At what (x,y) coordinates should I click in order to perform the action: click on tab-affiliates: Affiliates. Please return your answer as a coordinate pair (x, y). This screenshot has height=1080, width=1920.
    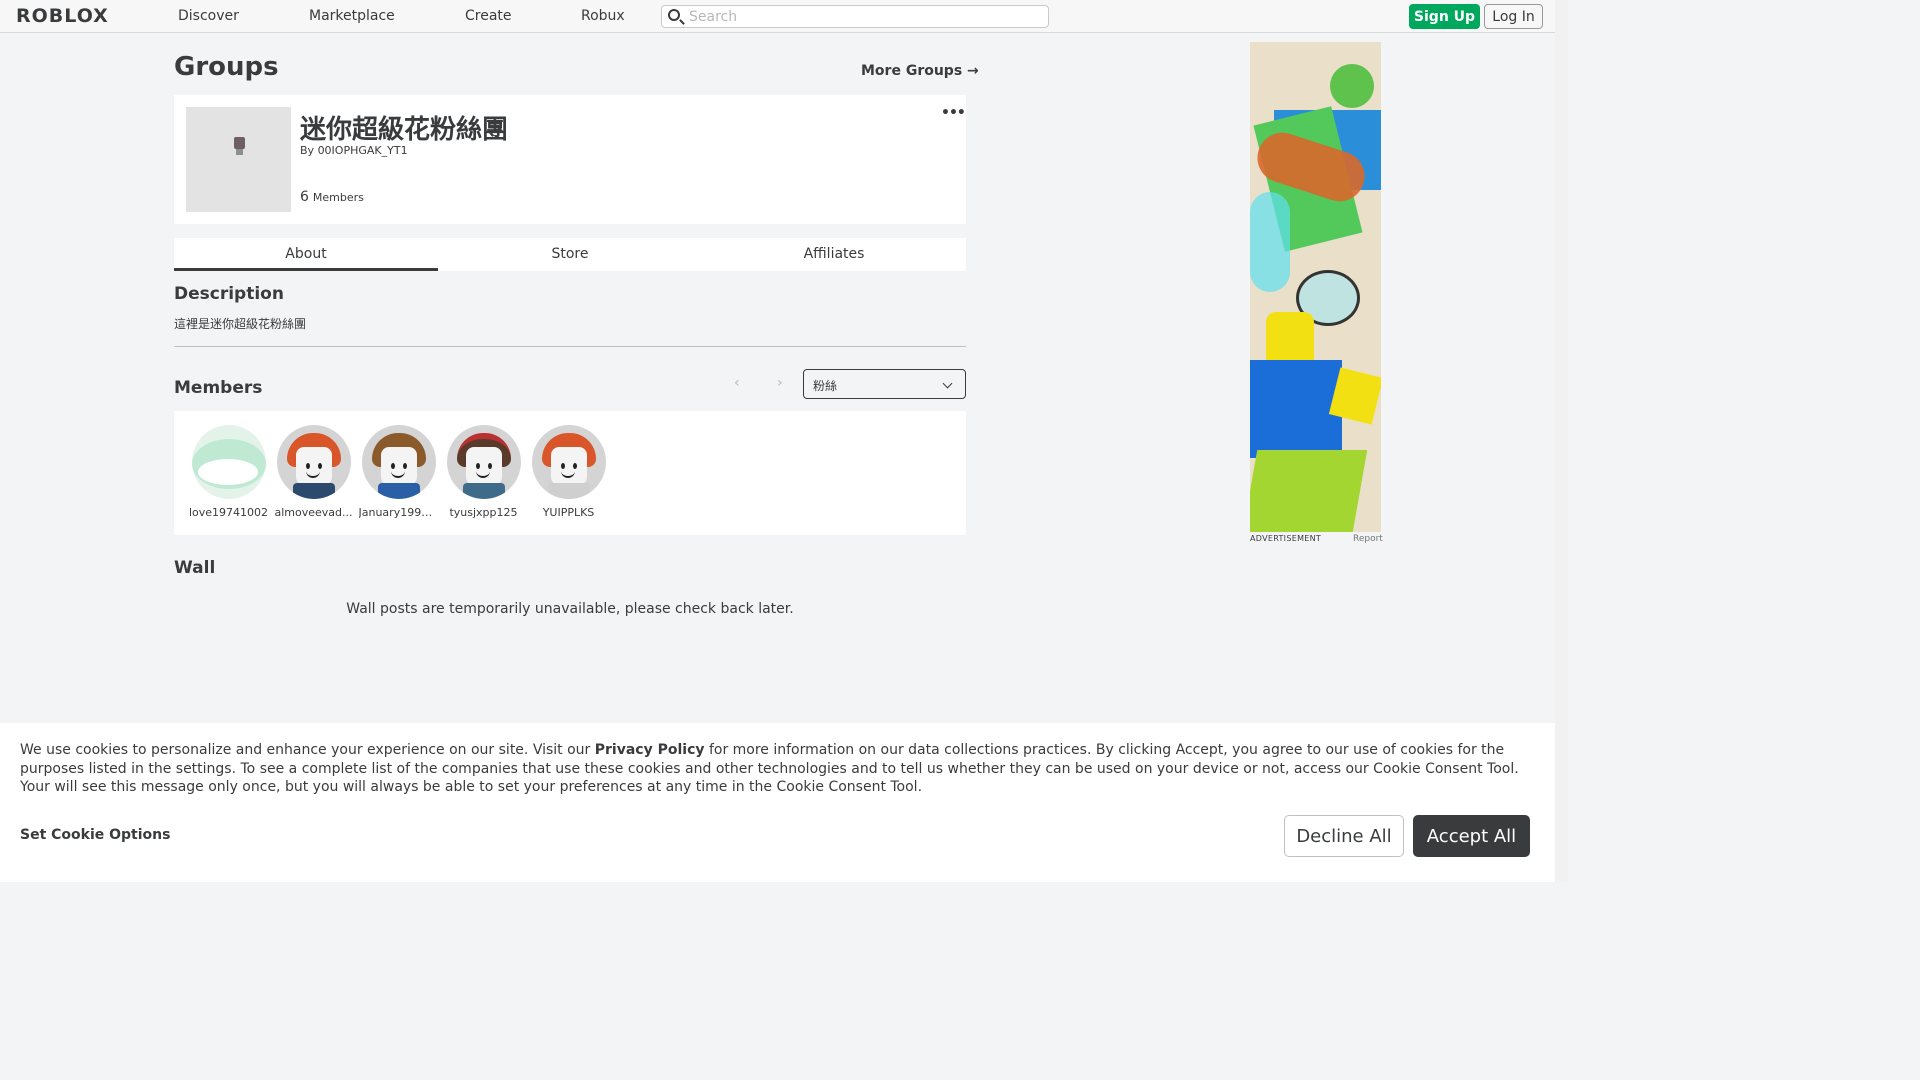
    Looking at the image, I should click on (834, 254).